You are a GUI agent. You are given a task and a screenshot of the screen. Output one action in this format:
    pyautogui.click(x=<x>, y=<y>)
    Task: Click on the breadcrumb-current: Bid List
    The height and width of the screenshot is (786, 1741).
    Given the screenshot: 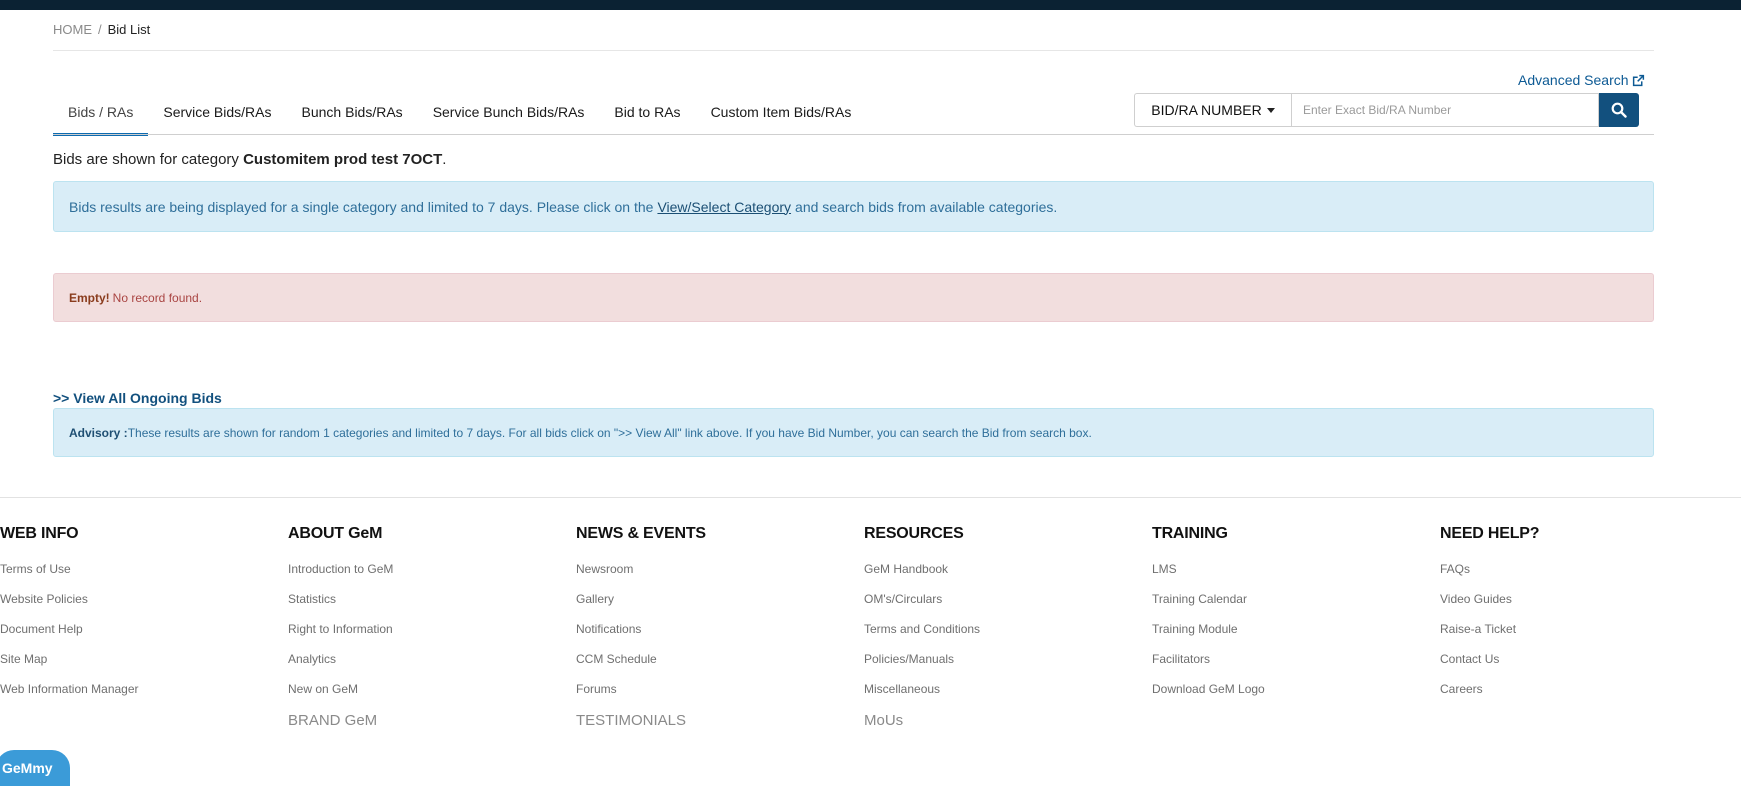 What is the action you would take?
    pyautogui.click(x=129, y=29)
    